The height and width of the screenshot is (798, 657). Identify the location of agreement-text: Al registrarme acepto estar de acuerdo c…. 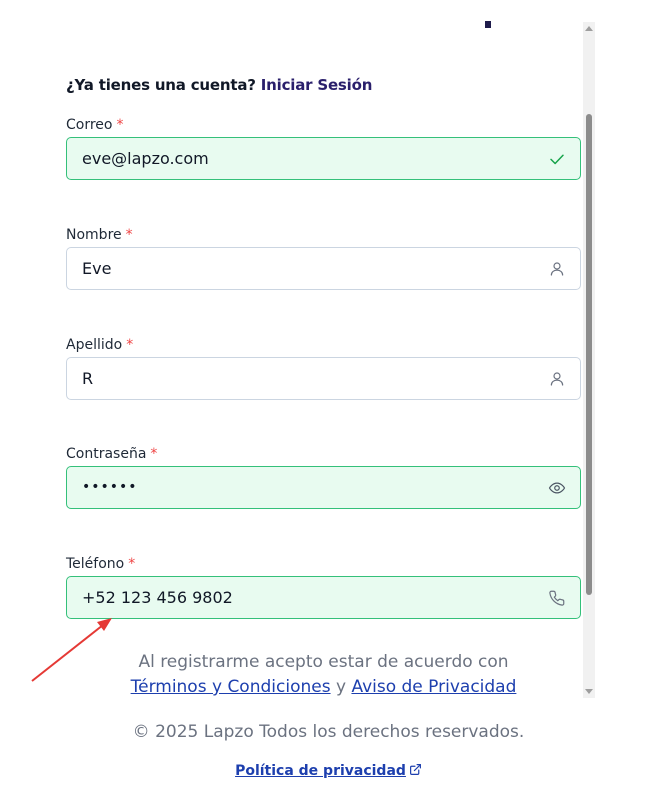
(323, 662).